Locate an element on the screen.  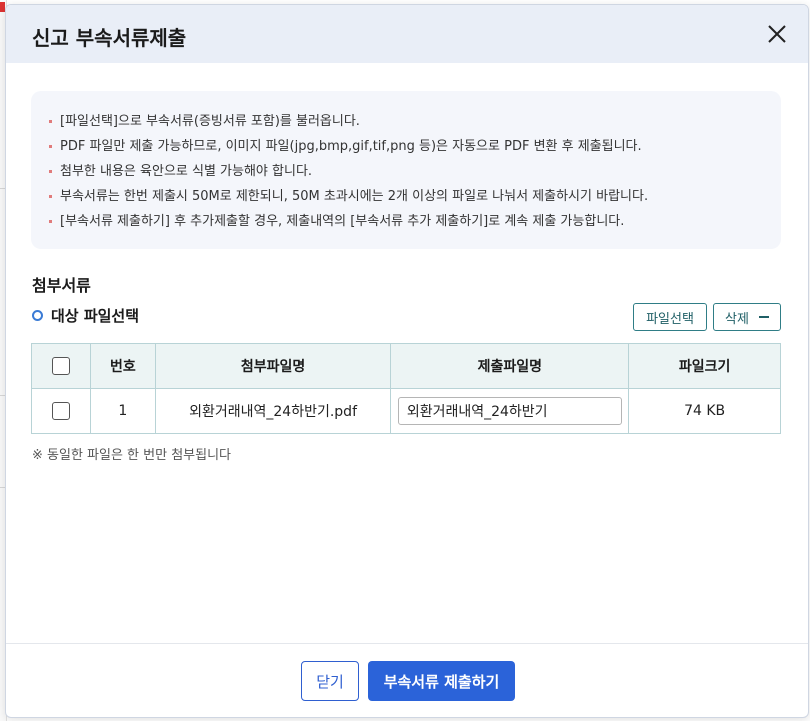
footer-divider is located at coordinates (407, 643).